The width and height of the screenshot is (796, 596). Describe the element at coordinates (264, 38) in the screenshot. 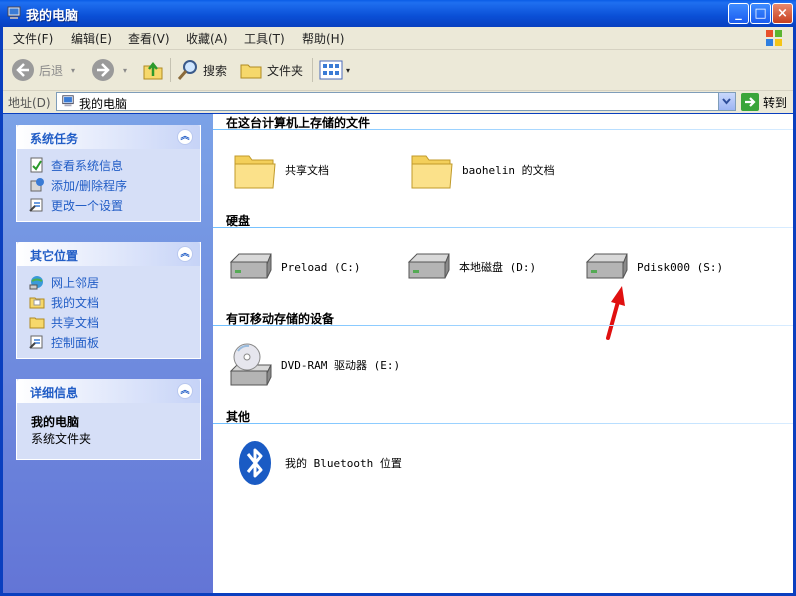

I see `menu-tools: 工具(T)` at that location.